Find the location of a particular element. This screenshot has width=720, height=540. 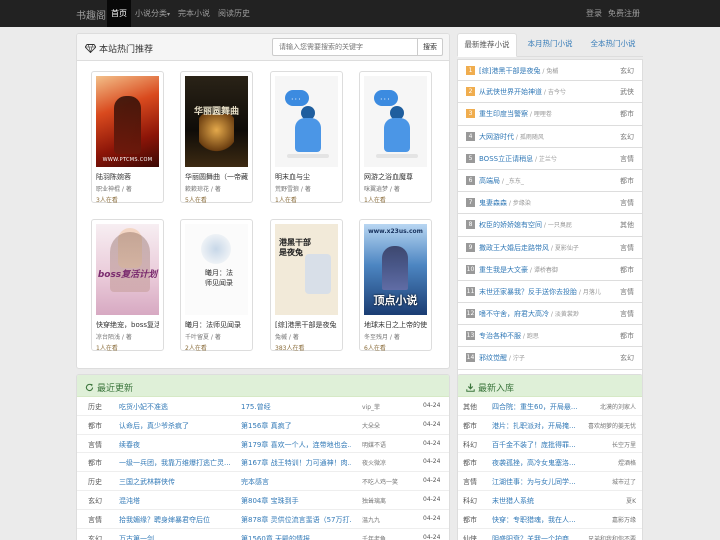

book-author: 兔槭 / 著 is located at coordinates (287, 337).